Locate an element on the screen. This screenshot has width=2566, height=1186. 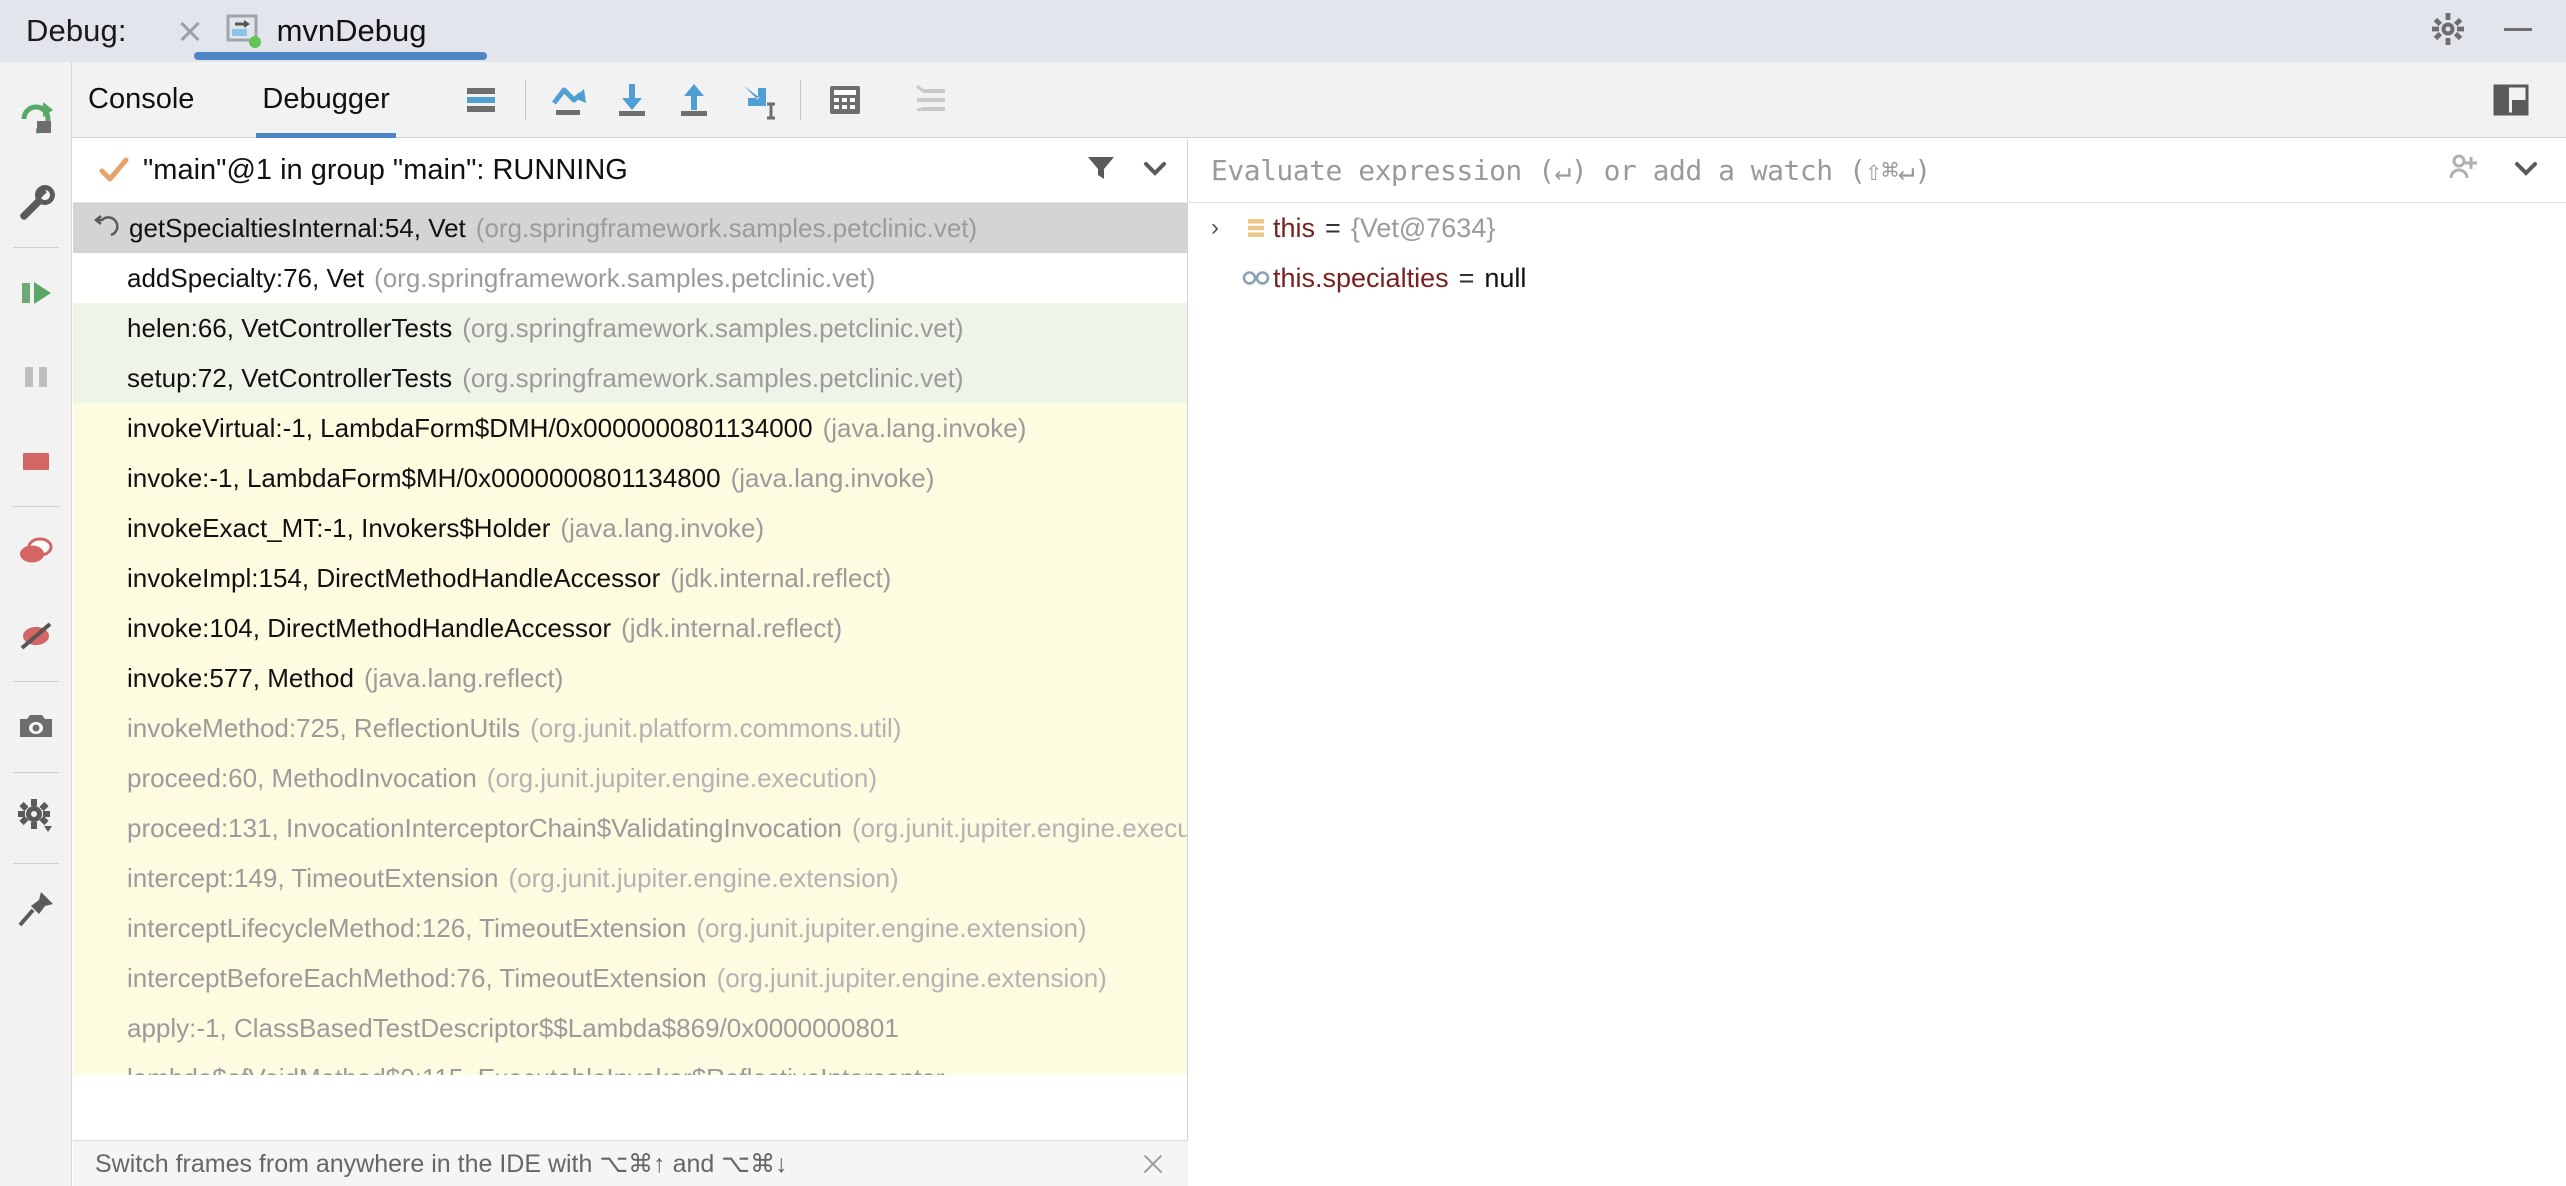
object-field-icon is located at coordinates (1256, 228).